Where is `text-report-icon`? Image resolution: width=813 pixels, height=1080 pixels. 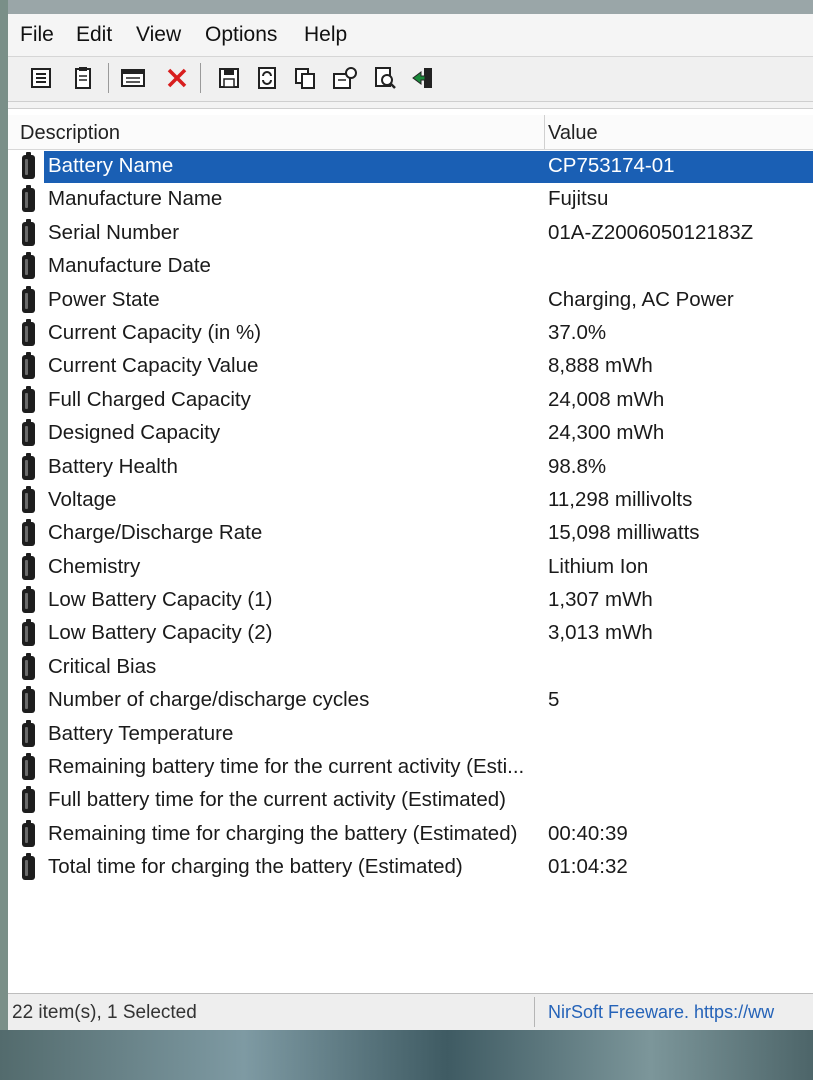 text-report-icon is located at coordinates (83, 78).